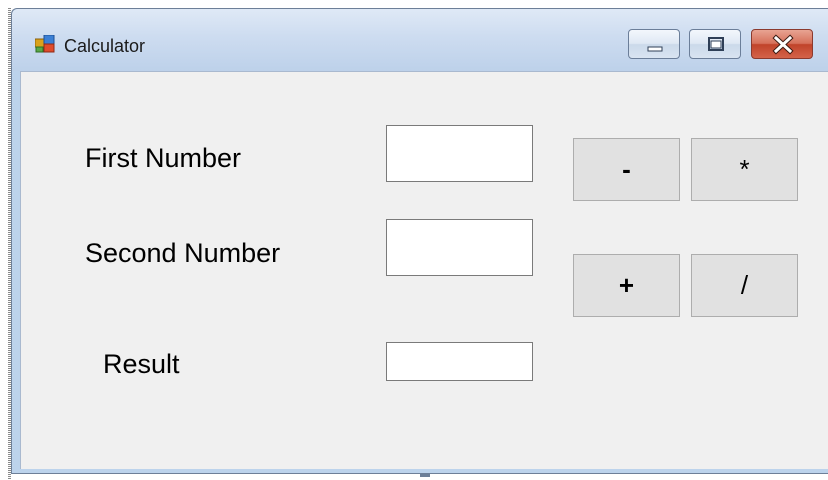 The width and height of the screenshot is (828, 480). What do you see at coordinates (183, 253) in the screenshot?
I see `second-number-label: Second Number` at bounding box center [183, 253].